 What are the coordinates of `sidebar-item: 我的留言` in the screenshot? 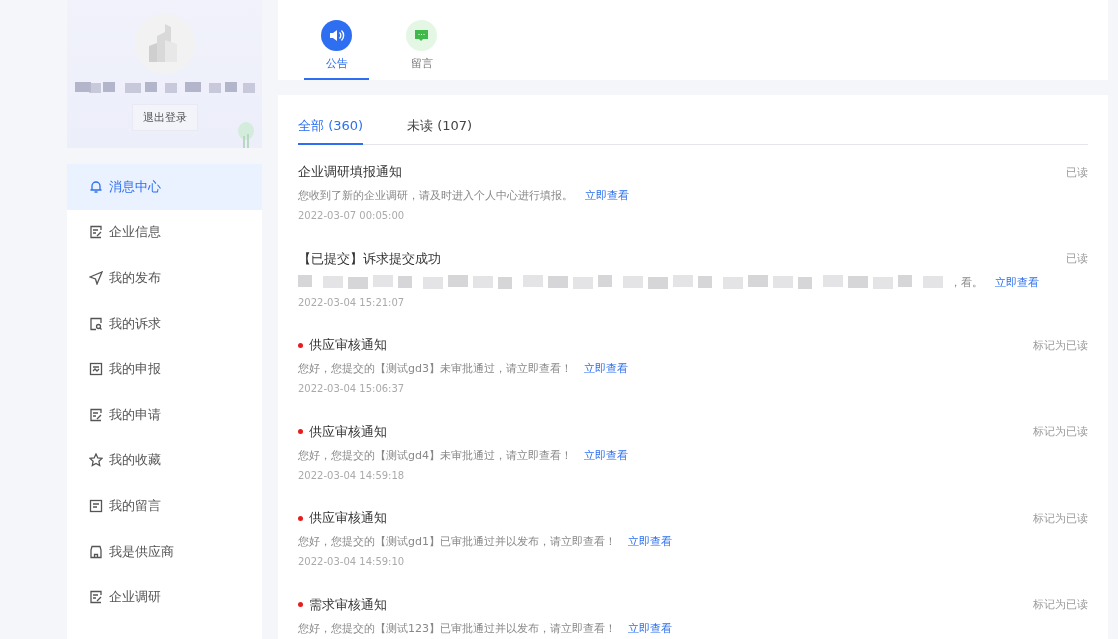 It's located at (164, 506).